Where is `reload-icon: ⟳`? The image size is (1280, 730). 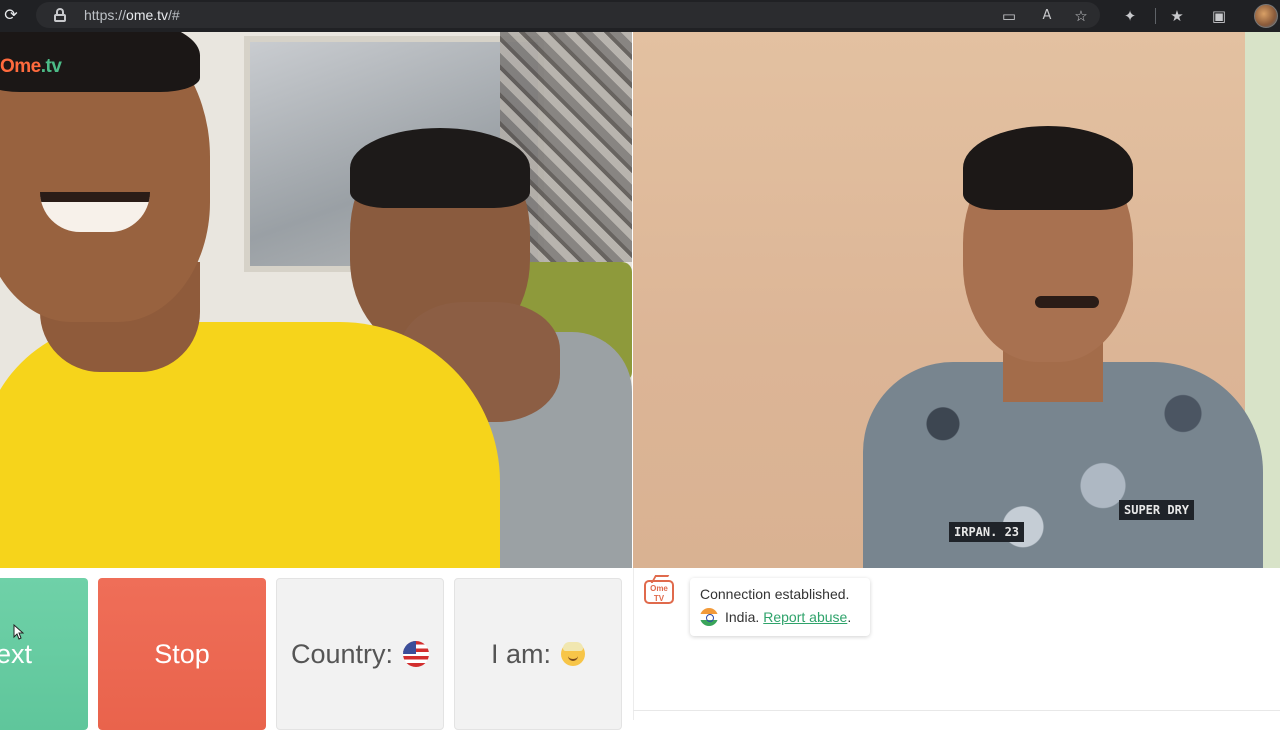 reload-icon: ⟳ is located at coordinates (11, 15).